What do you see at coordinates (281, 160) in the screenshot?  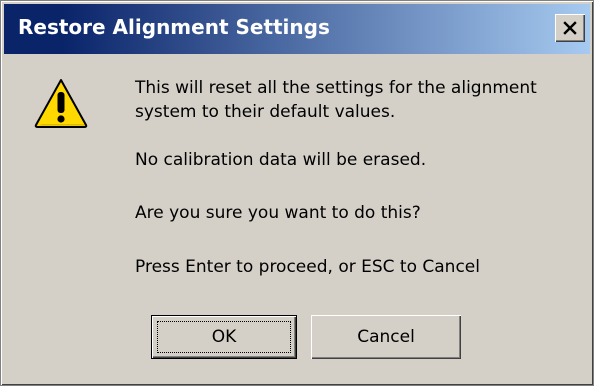 I see `message-line: No calibration data will be erased.` at bounding box center [281, 160].